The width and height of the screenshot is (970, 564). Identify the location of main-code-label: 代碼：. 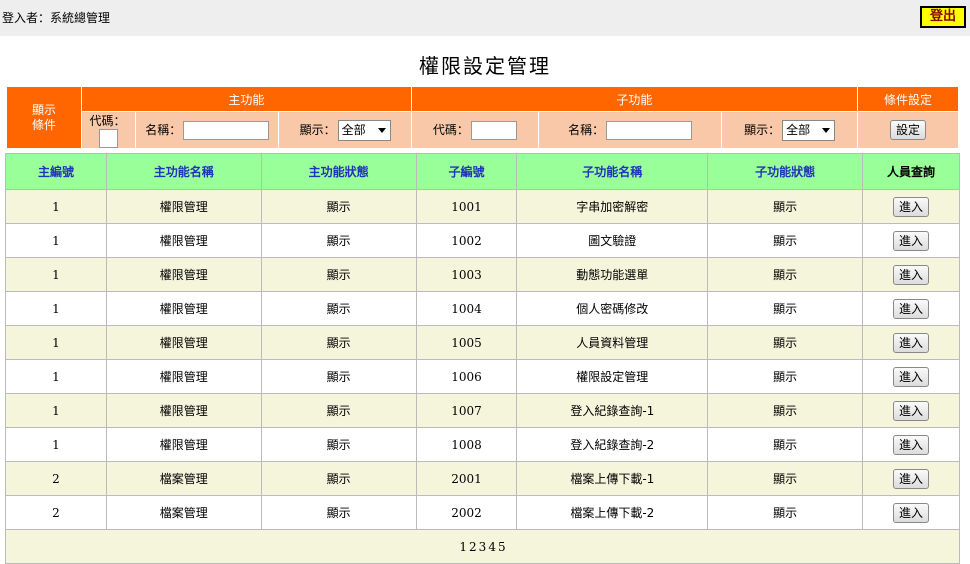
(107, 121).